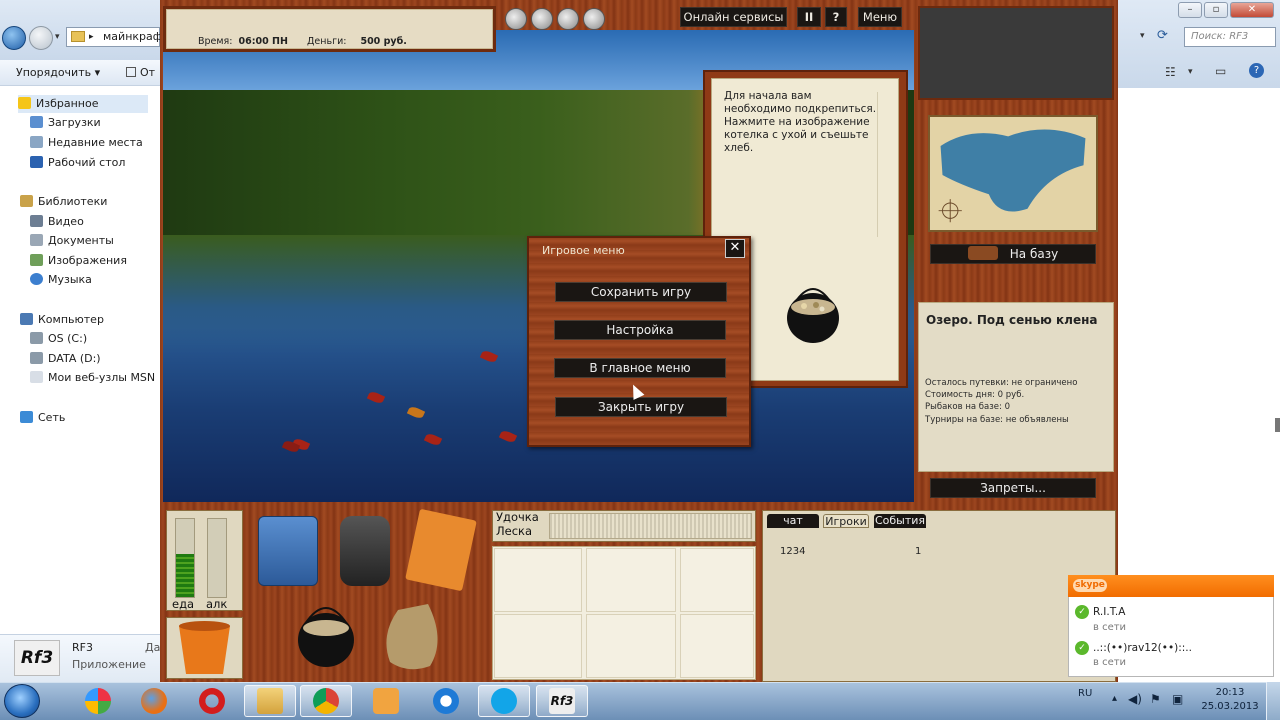 Image resolution: width=1280 pixels, height=720 pixels. What do you see at coordinates (36, 377) in the screenshot?
I see `web-folder-icon` at bounding box center [36, 377].